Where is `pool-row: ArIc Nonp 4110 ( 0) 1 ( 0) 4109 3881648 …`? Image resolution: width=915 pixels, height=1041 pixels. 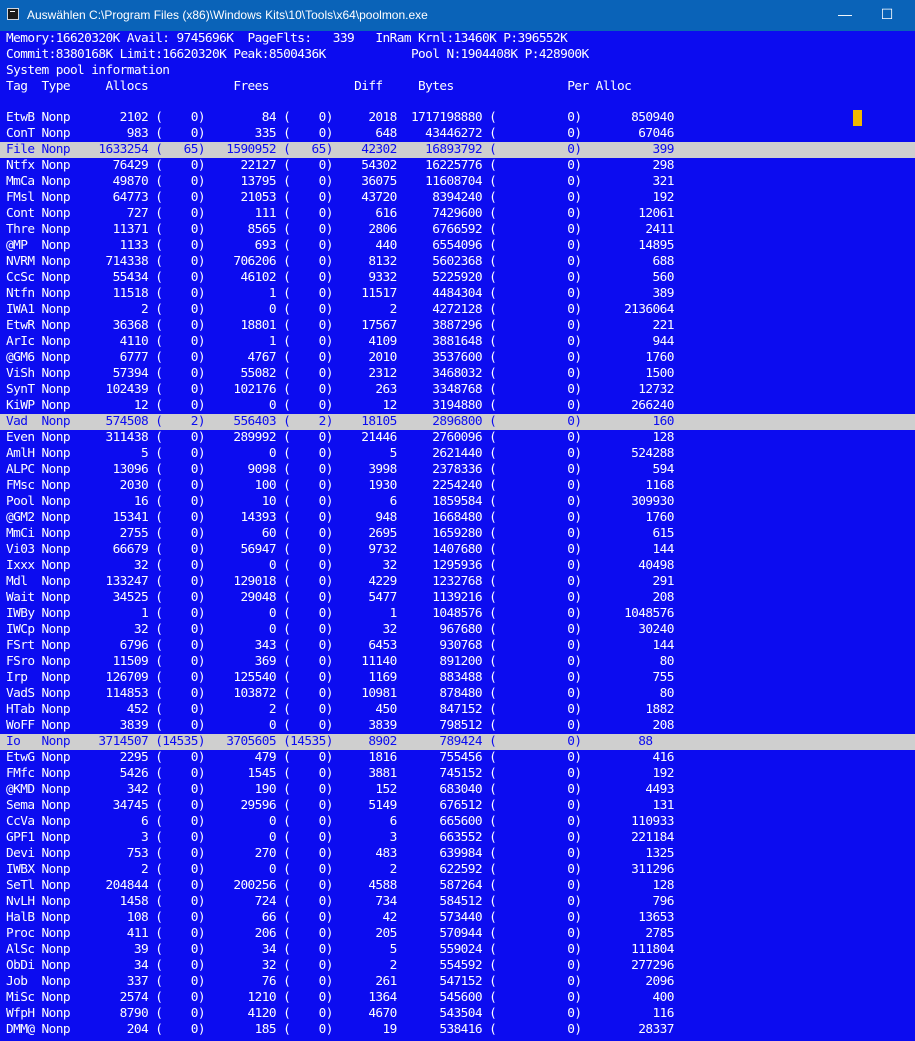
pool-row: ArIc Nonp 4110 ( 0) 1 ( 0) 4109 3881648 … is located at coordinates (340, 341).